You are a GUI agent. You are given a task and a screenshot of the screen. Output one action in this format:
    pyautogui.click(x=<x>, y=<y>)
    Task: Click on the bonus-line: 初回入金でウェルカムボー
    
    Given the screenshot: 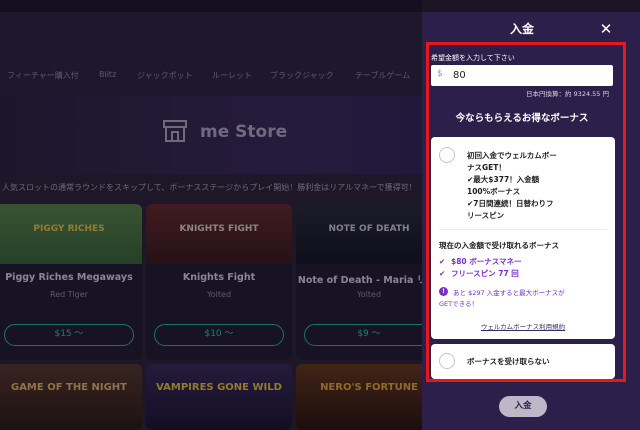 What is the action you would take?
    pyautogui.click(x=512, y=155)
    